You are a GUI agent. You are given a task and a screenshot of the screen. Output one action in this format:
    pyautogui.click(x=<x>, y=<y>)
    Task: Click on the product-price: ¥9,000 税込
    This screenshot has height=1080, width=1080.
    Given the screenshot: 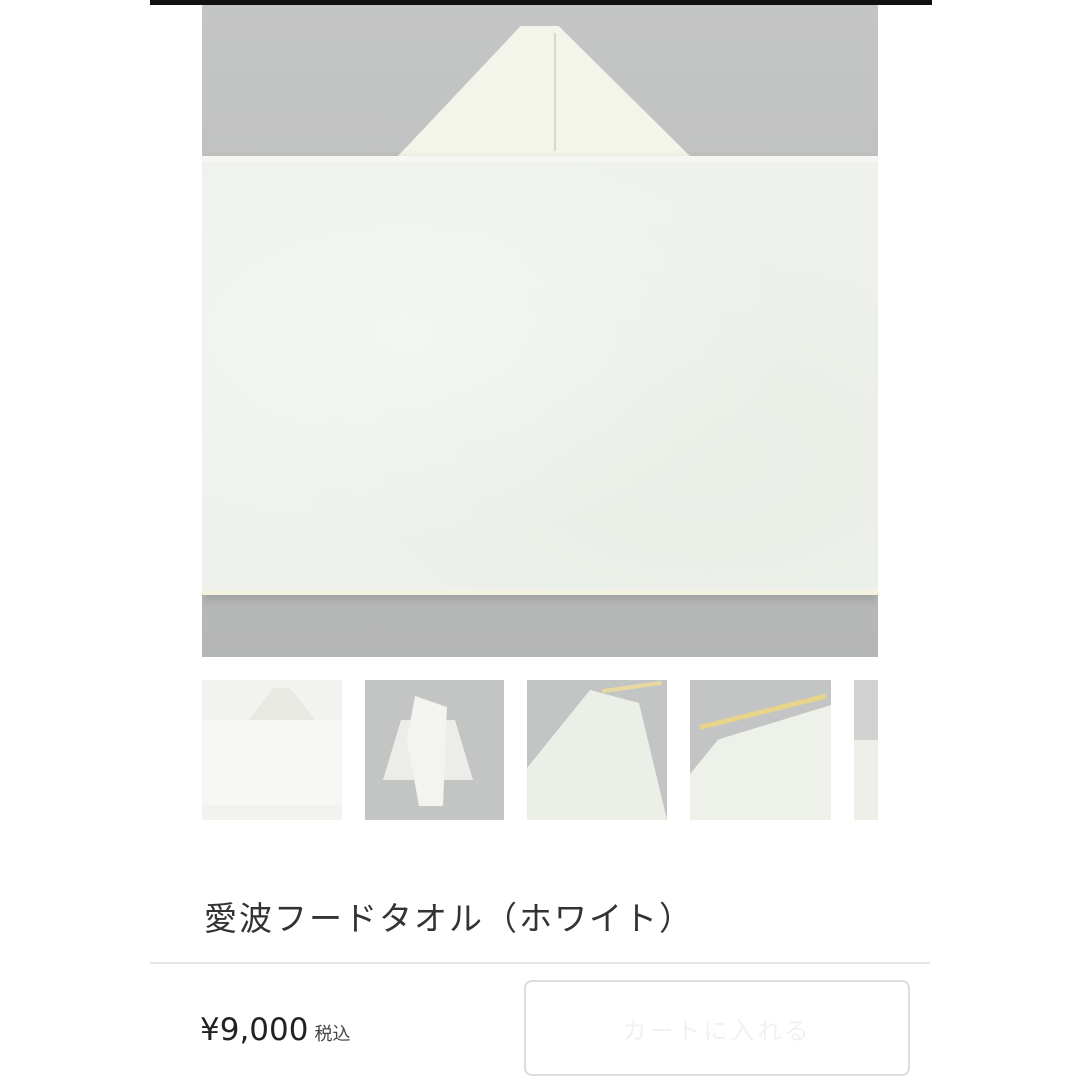 What is the action you would take?
    pyautogui.click(x=275, y=1030)
    